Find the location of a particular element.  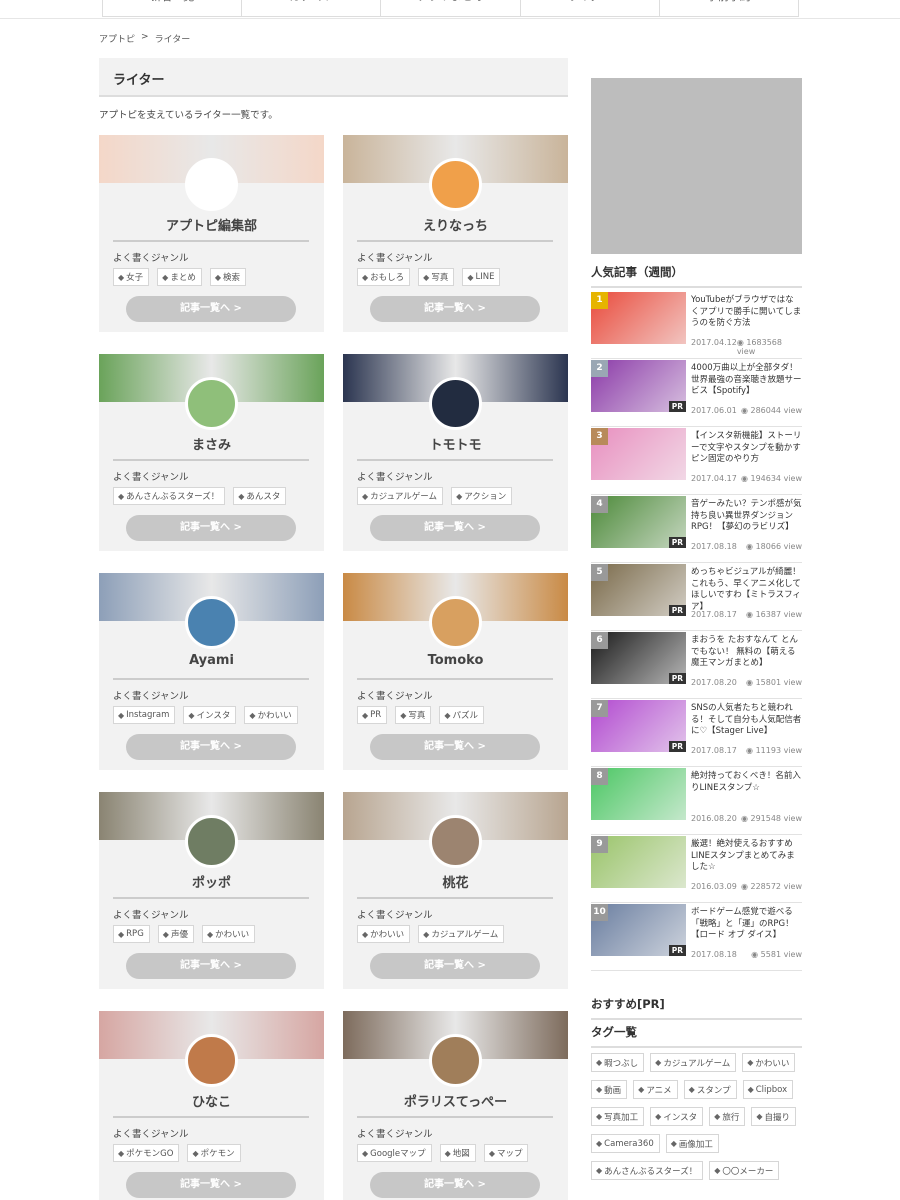

tag-link: ◆ かわいい is located at coordinates (769, 1062).